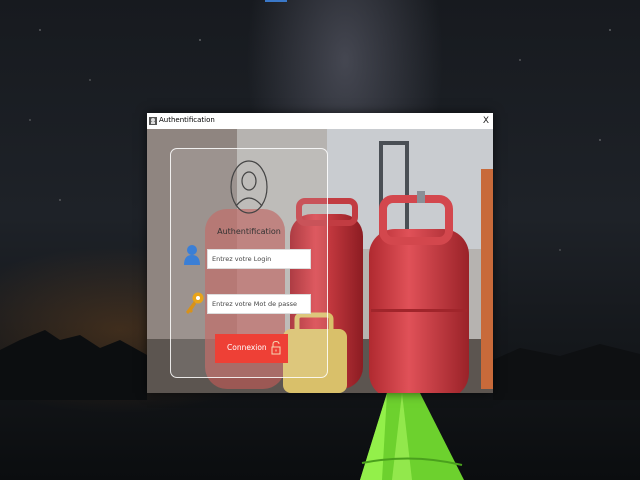 This screenshot has width=640, height=480. What do you see at coordinates (153, 121) in the screenshot?
I see `app-icon` at bounding box center [153, 121].